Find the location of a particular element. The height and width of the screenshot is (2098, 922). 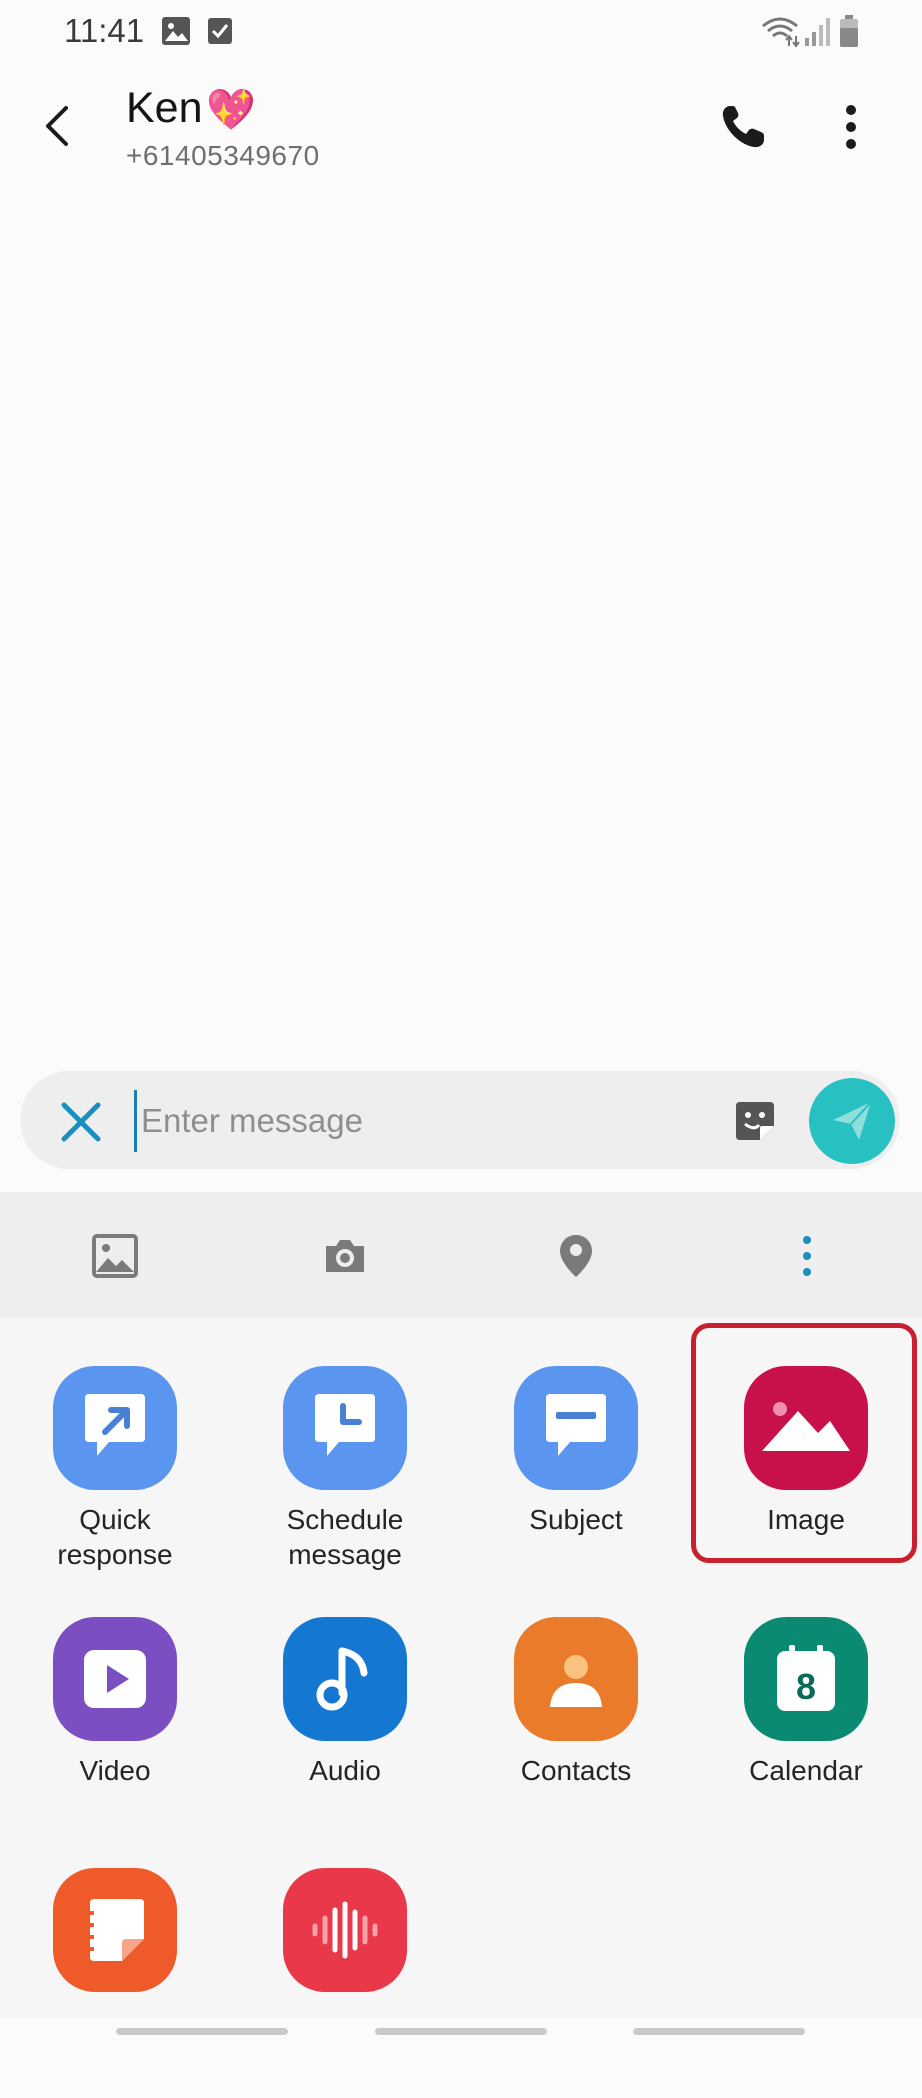

quick-response-tile: Quick response is located at coordinates (115, 1481).